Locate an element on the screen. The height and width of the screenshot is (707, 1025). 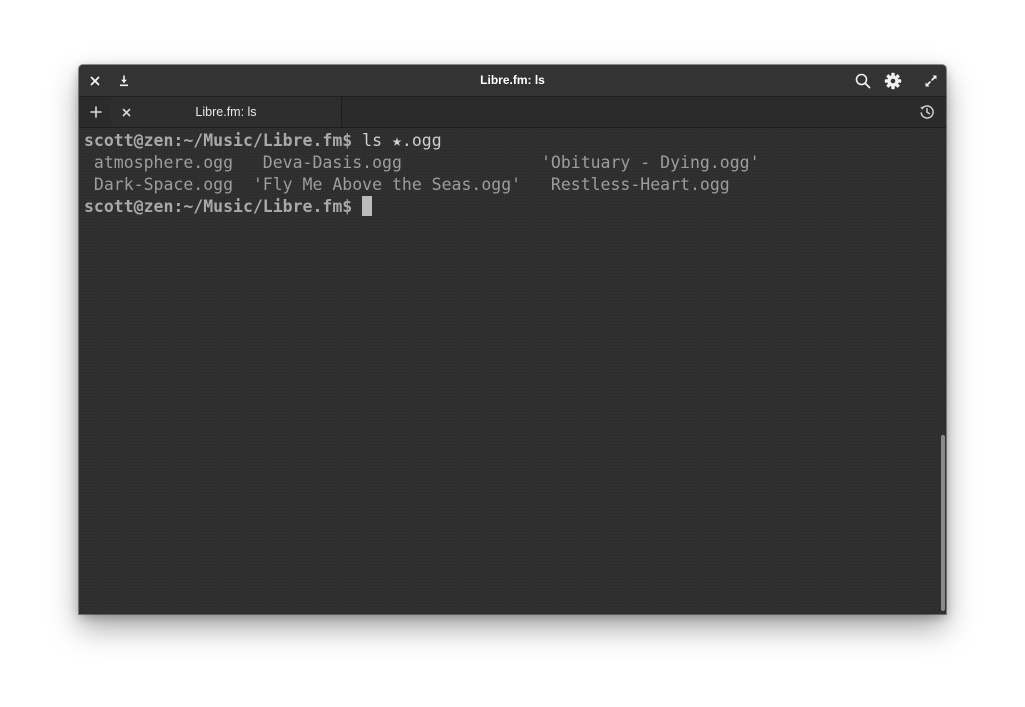
history-icon is located at coordinates (927, 112).